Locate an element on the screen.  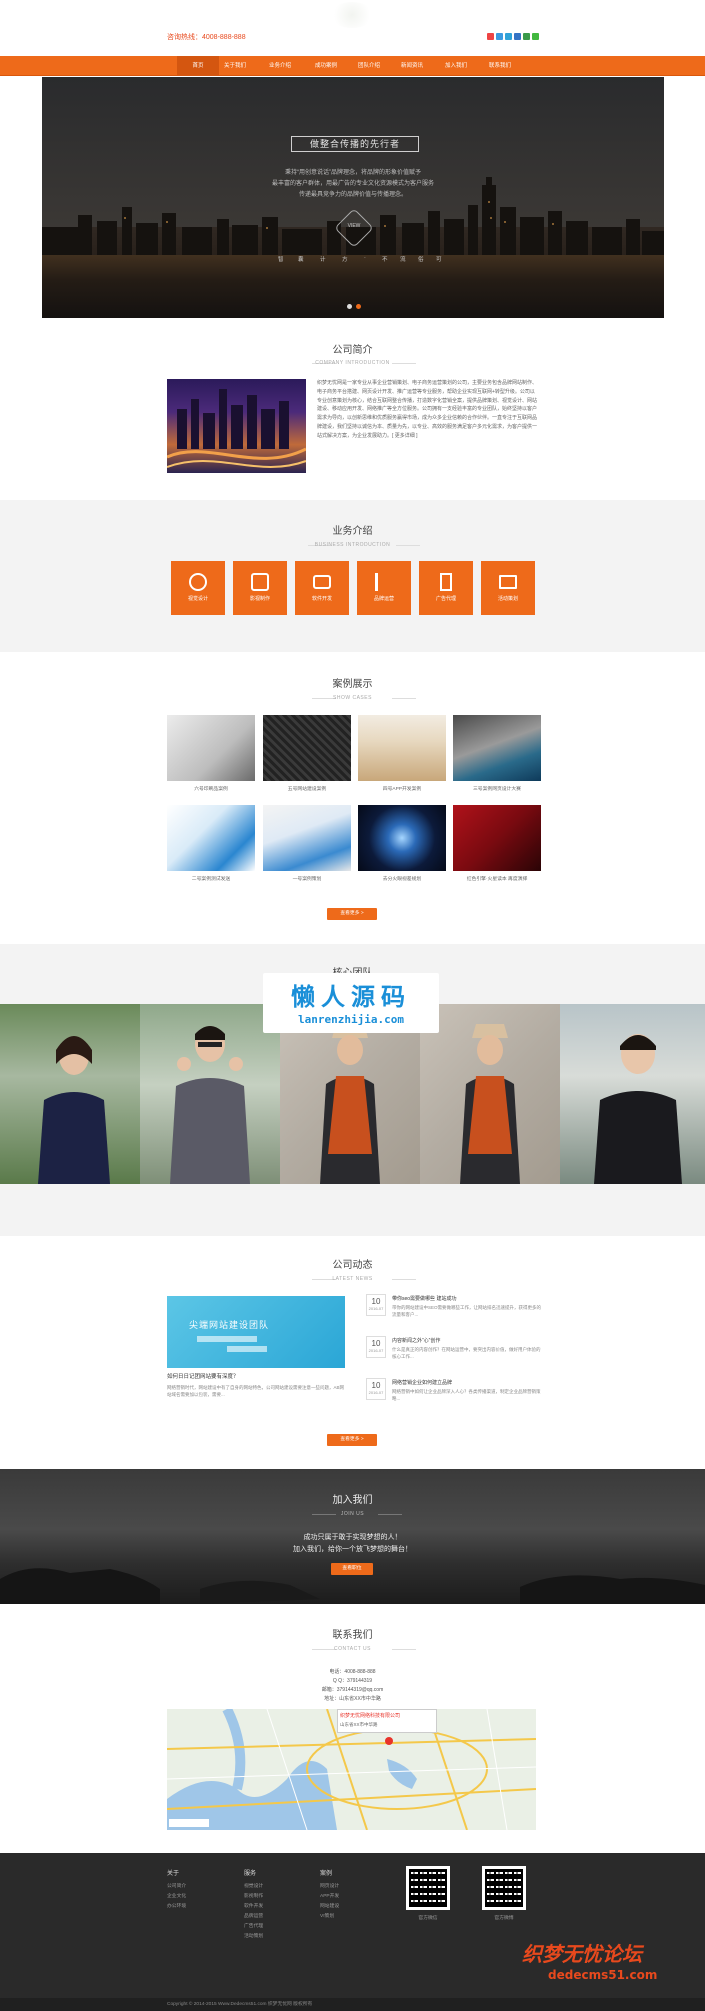
renren-icon is located at coordinates (517, 36).